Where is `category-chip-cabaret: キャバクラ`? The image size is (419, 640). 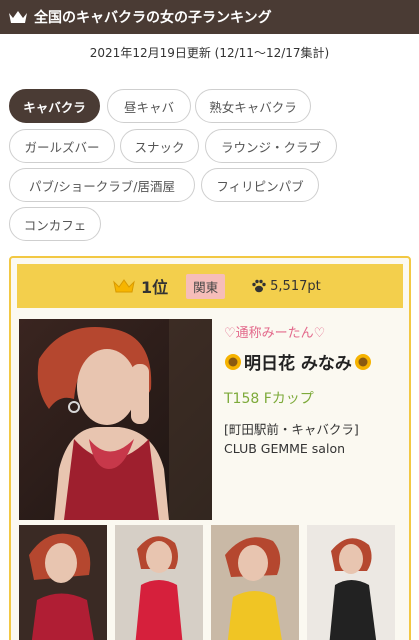
category-chip-cabaret: キャバクラ is located at coordinates (54, 106).